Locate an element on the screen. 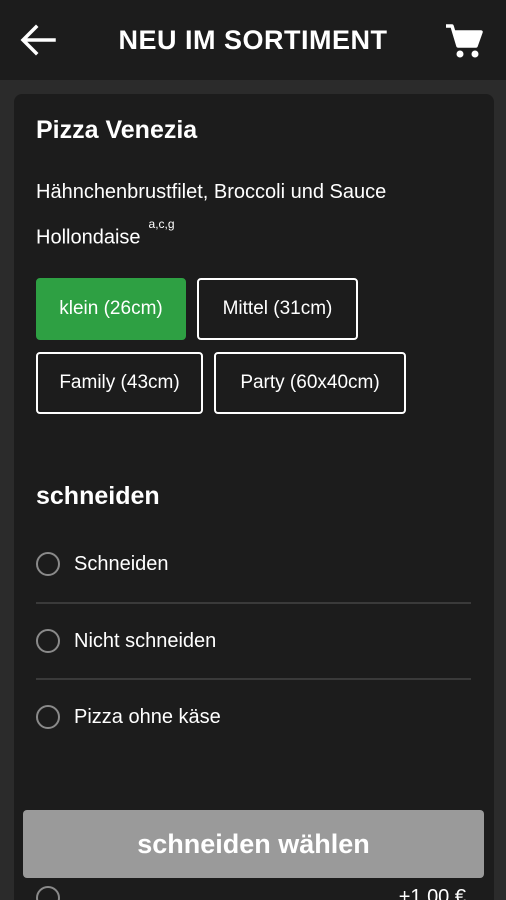  app-header: NEU IM SORTIMENT is located at coordinates (253, 40).